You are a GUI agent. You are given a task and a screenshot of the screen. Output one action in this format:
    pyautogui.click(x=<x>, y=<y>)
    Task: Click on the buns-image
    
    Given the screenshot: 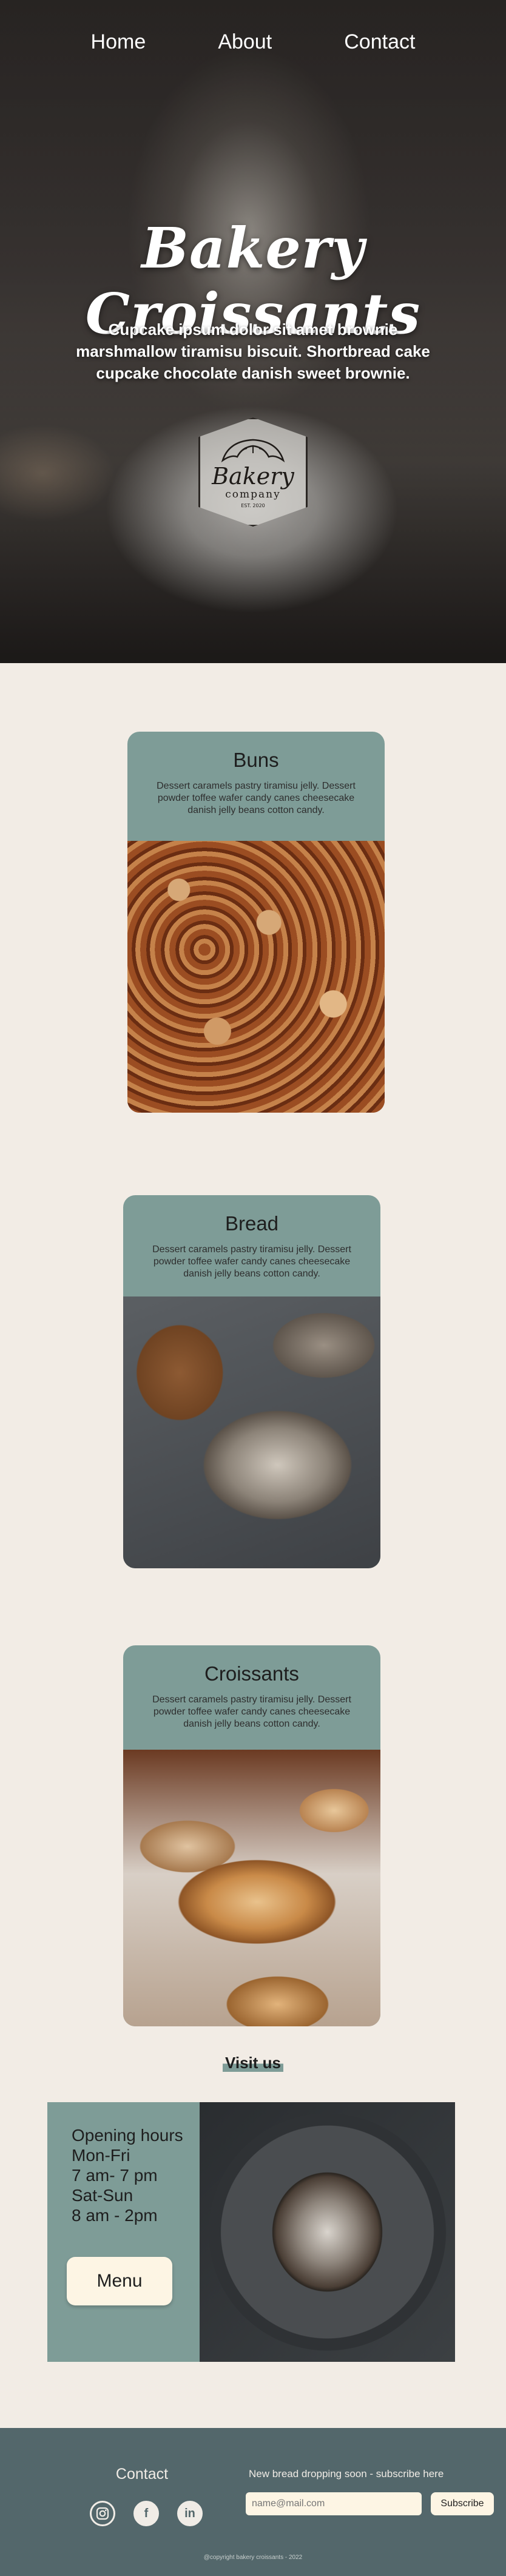 What is the action you would take?
    pyautogui.click(x=256, y=977)
    